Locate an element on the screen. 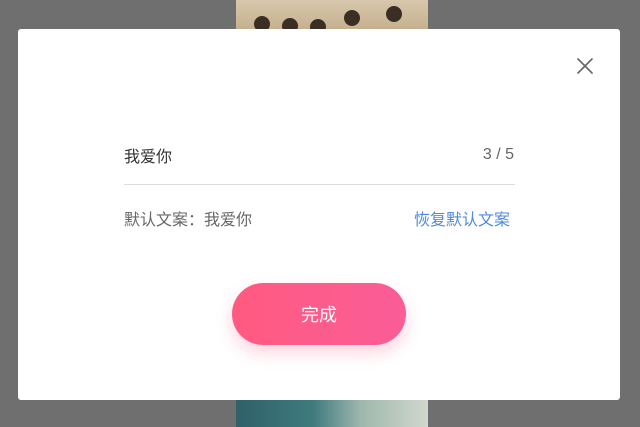  text-input is located at coordinates (264, 155).